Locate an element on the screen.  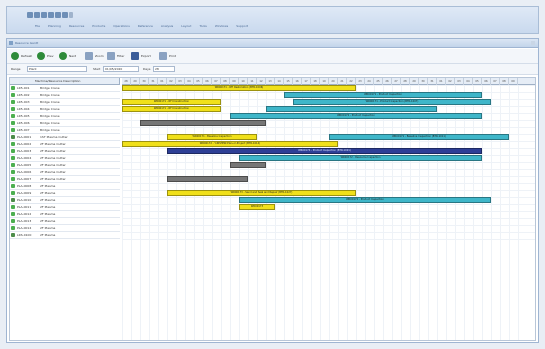
gantt-task-bar: WR00171 - Product Inspection is located at coordinates (383, 95).